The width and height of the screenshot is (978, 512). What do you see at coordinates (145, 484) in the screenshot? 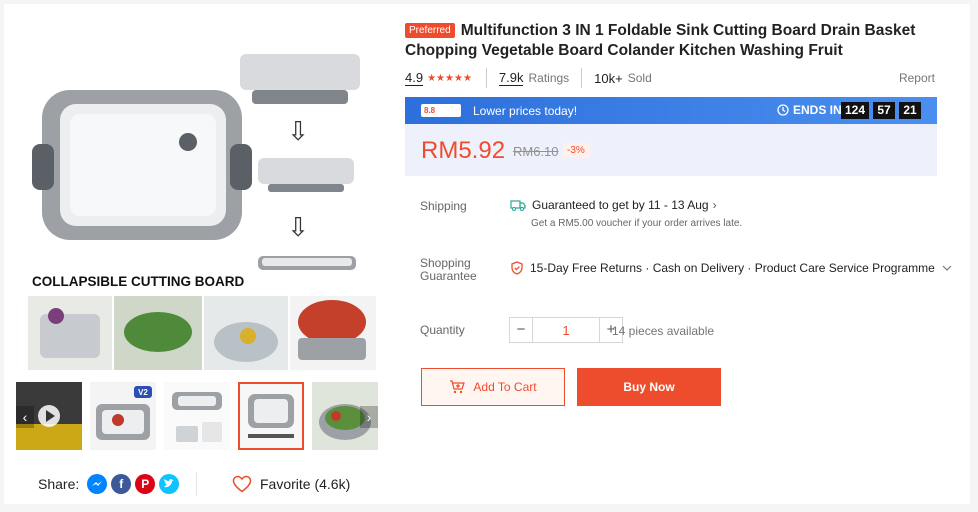
I see `pinterest-icon: P` at bounding box center [145, 484].